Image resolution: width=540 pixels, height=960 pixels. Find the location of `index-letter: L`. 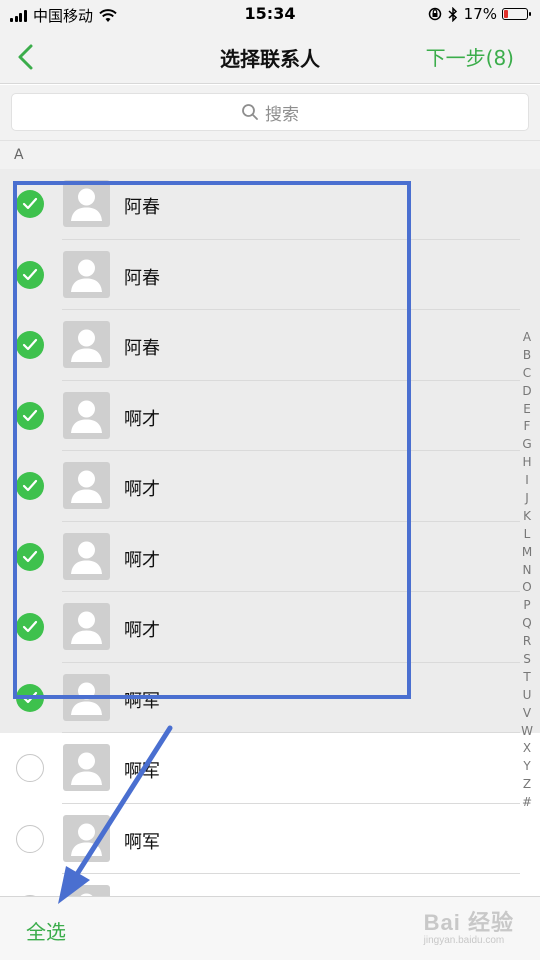

index-letter: L is located at coordinates (527, 534).